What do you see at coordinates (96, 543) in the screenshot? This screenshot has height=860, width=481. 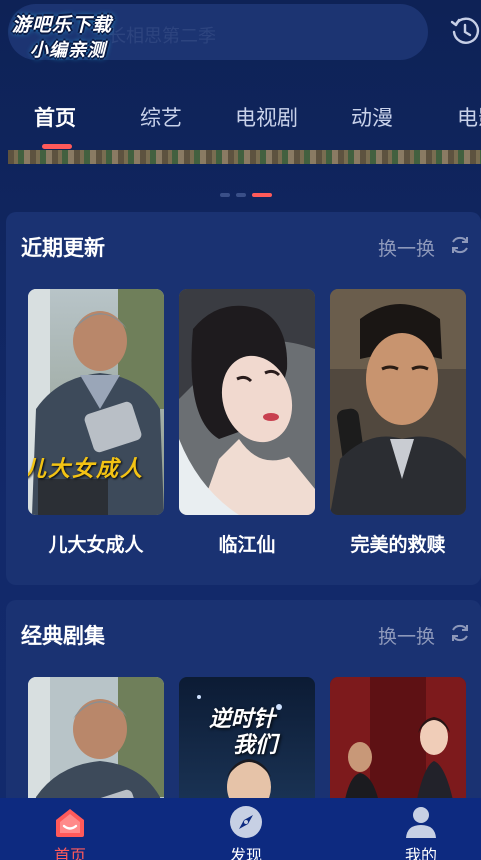 I see `poster-title: 儿大女成人` at bounding box center [96, 543].